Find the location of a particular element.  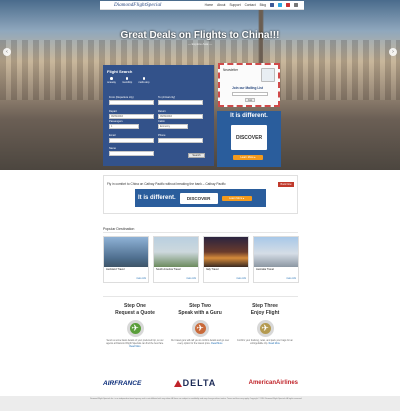

return-input: 06/09/2016 is located at coordinates (180, 116).